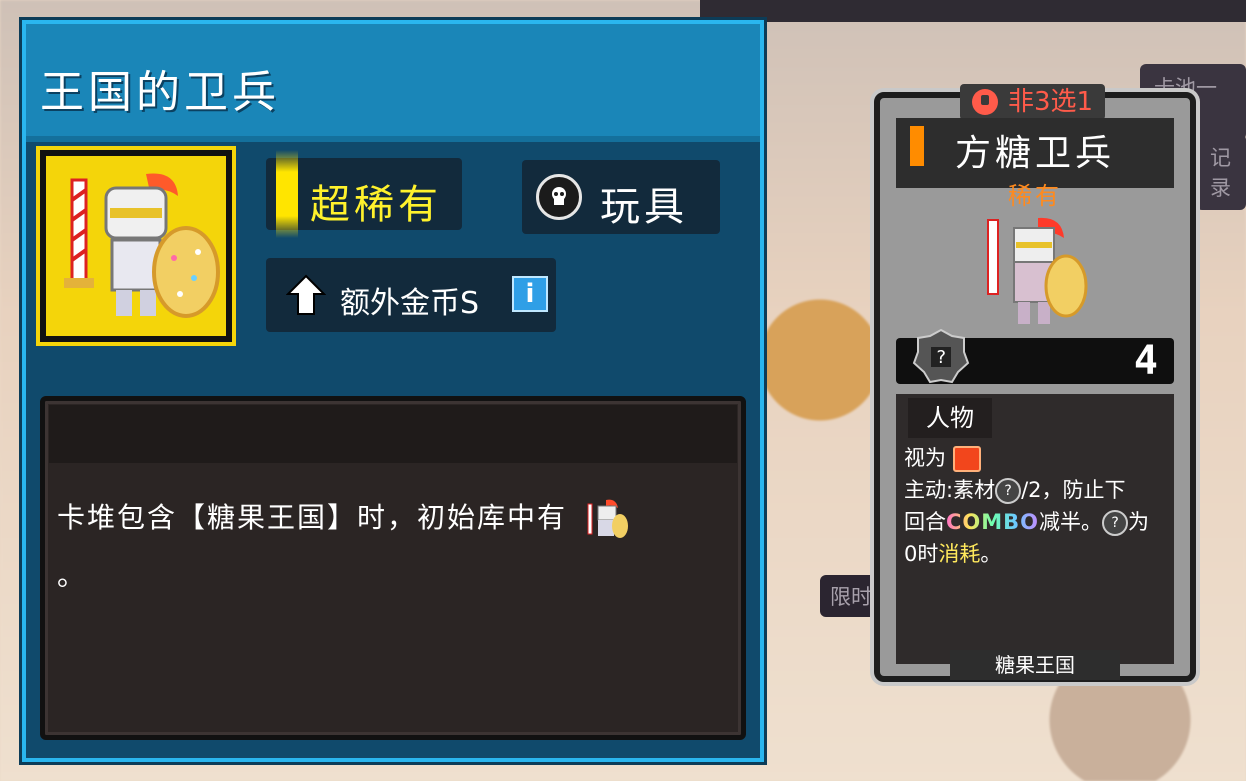 This screenshot has width=1246, height=781. I want to click on description-header-strip, so click(393, 434).